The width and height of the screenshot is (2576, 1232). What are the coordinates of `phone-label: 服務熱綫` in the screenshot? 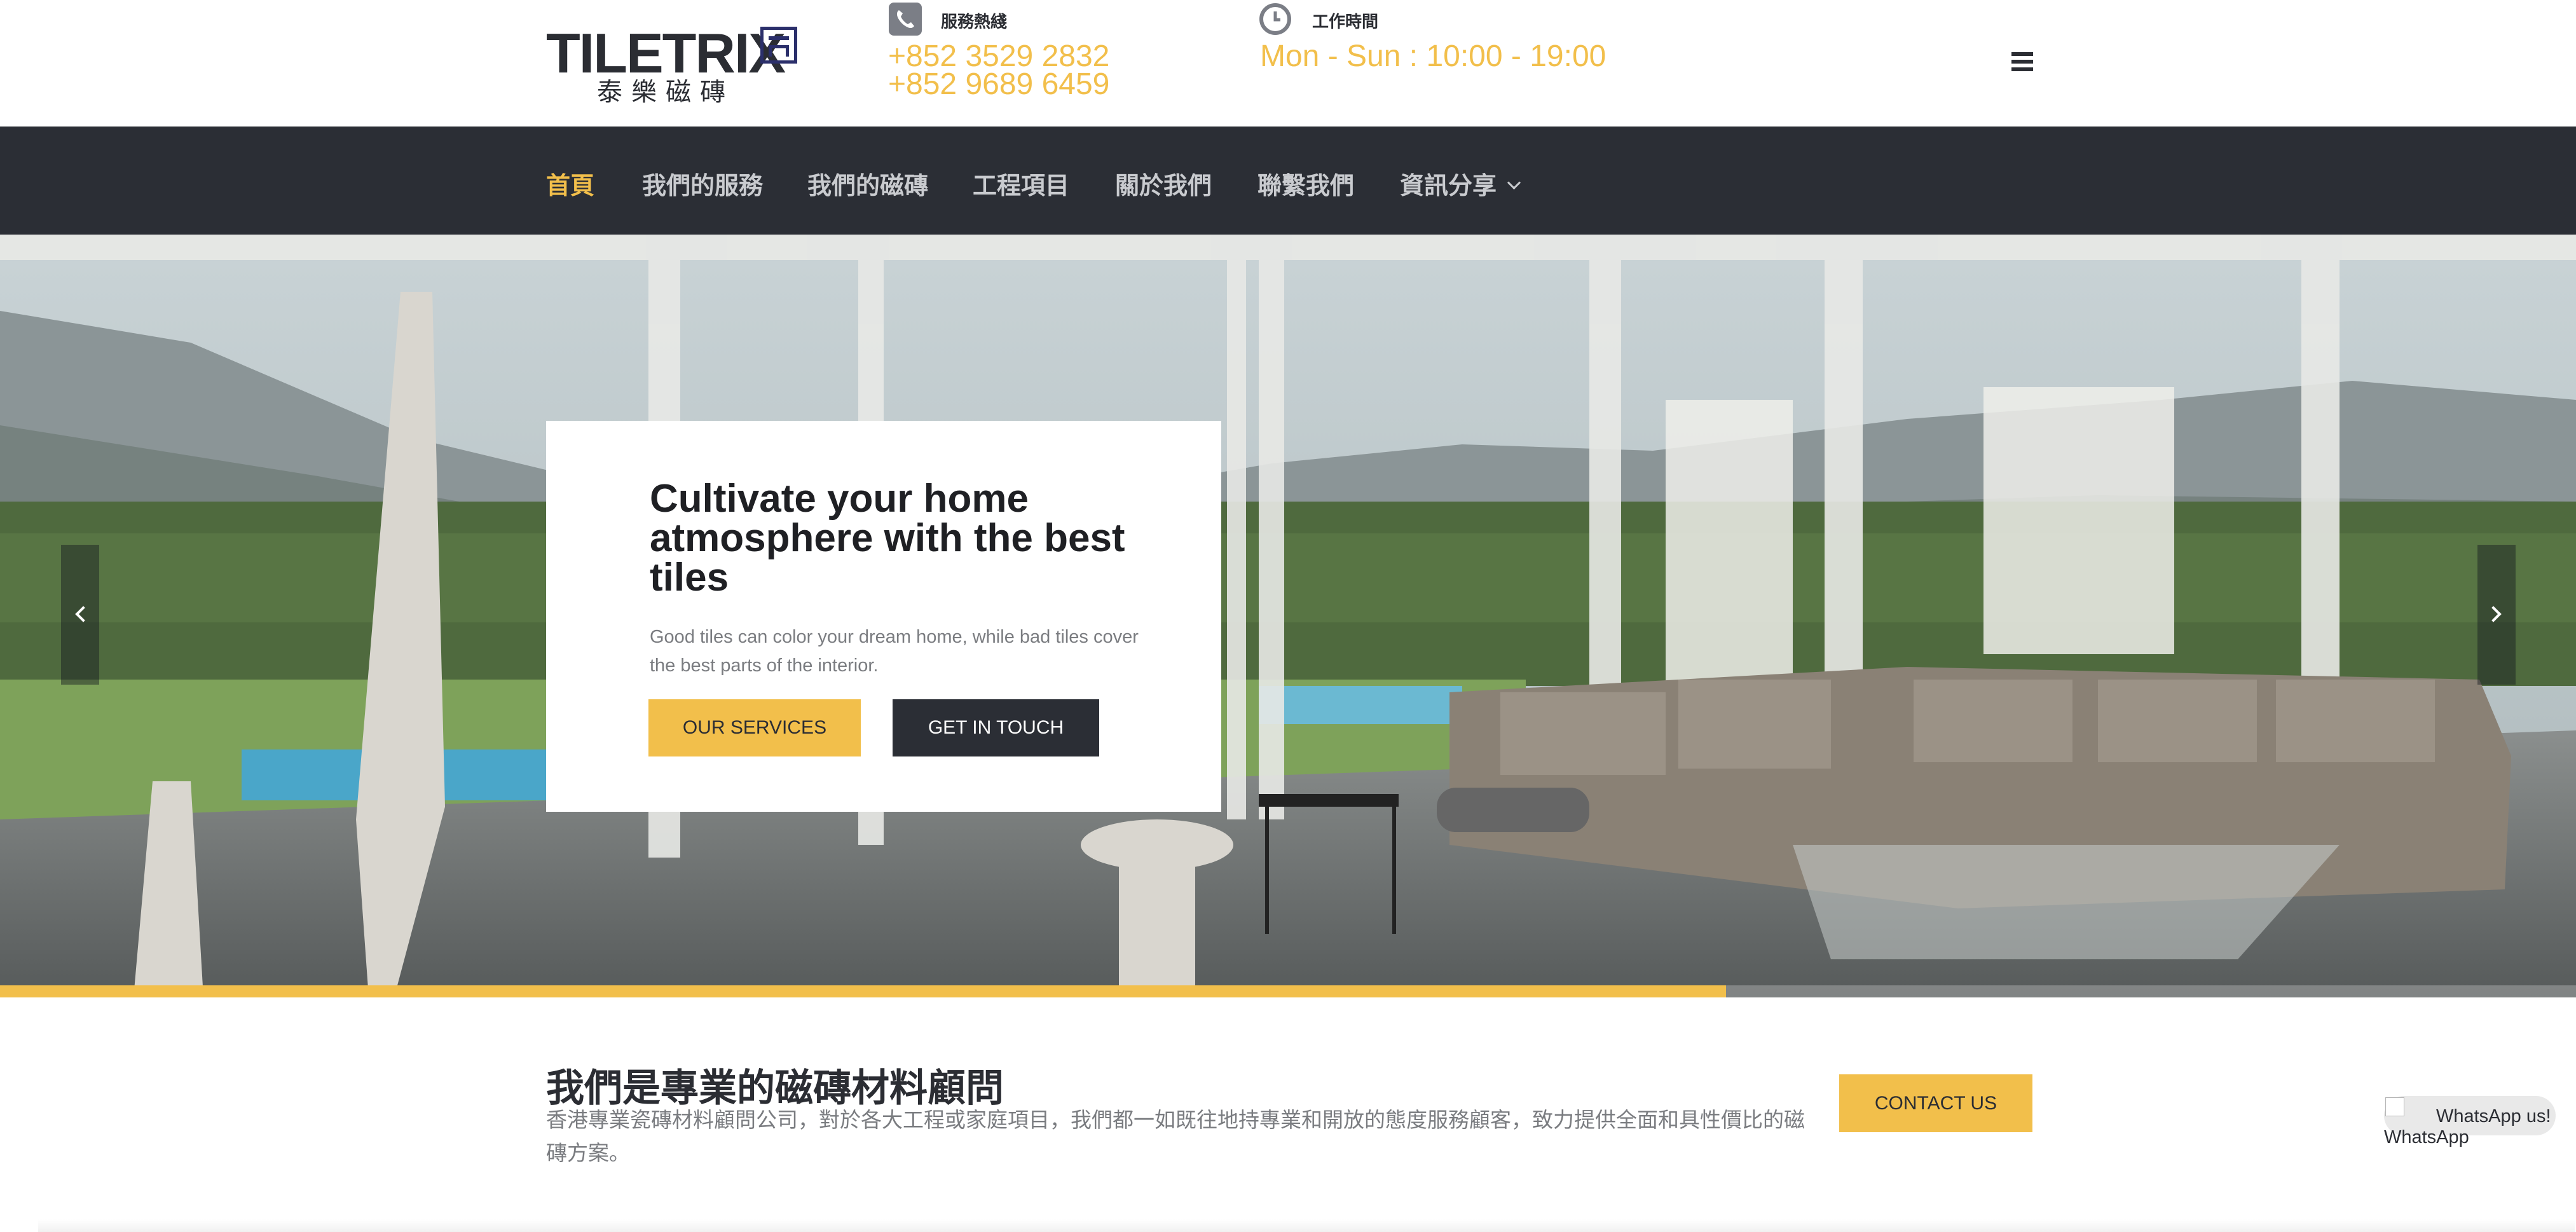 It's located at (974, 22).